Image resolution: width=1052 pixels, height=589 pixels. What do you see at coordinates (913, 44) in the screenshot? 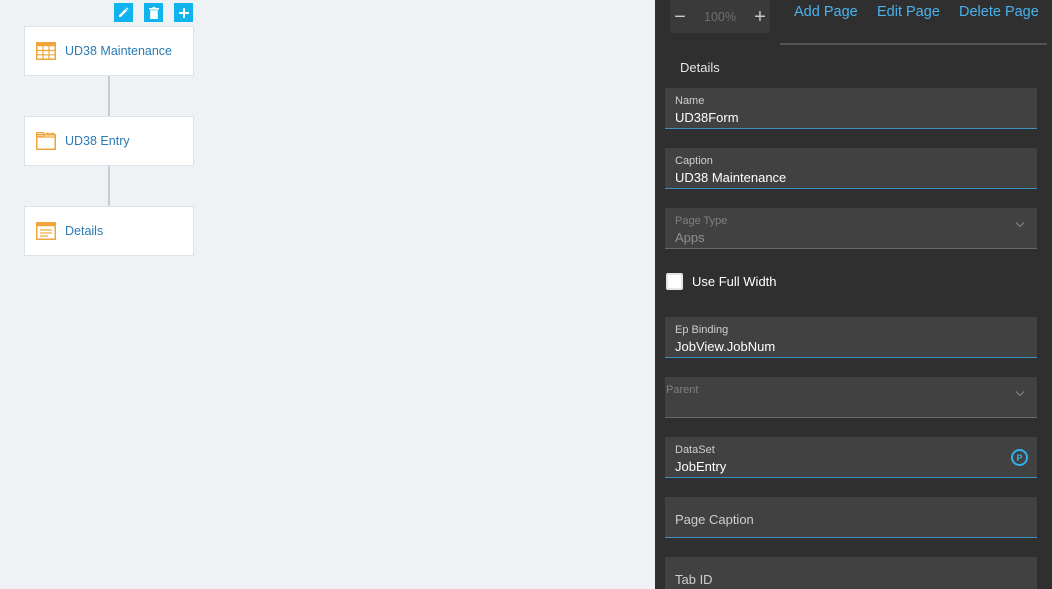
I see `header-divider` at bounding box center [913, 44].